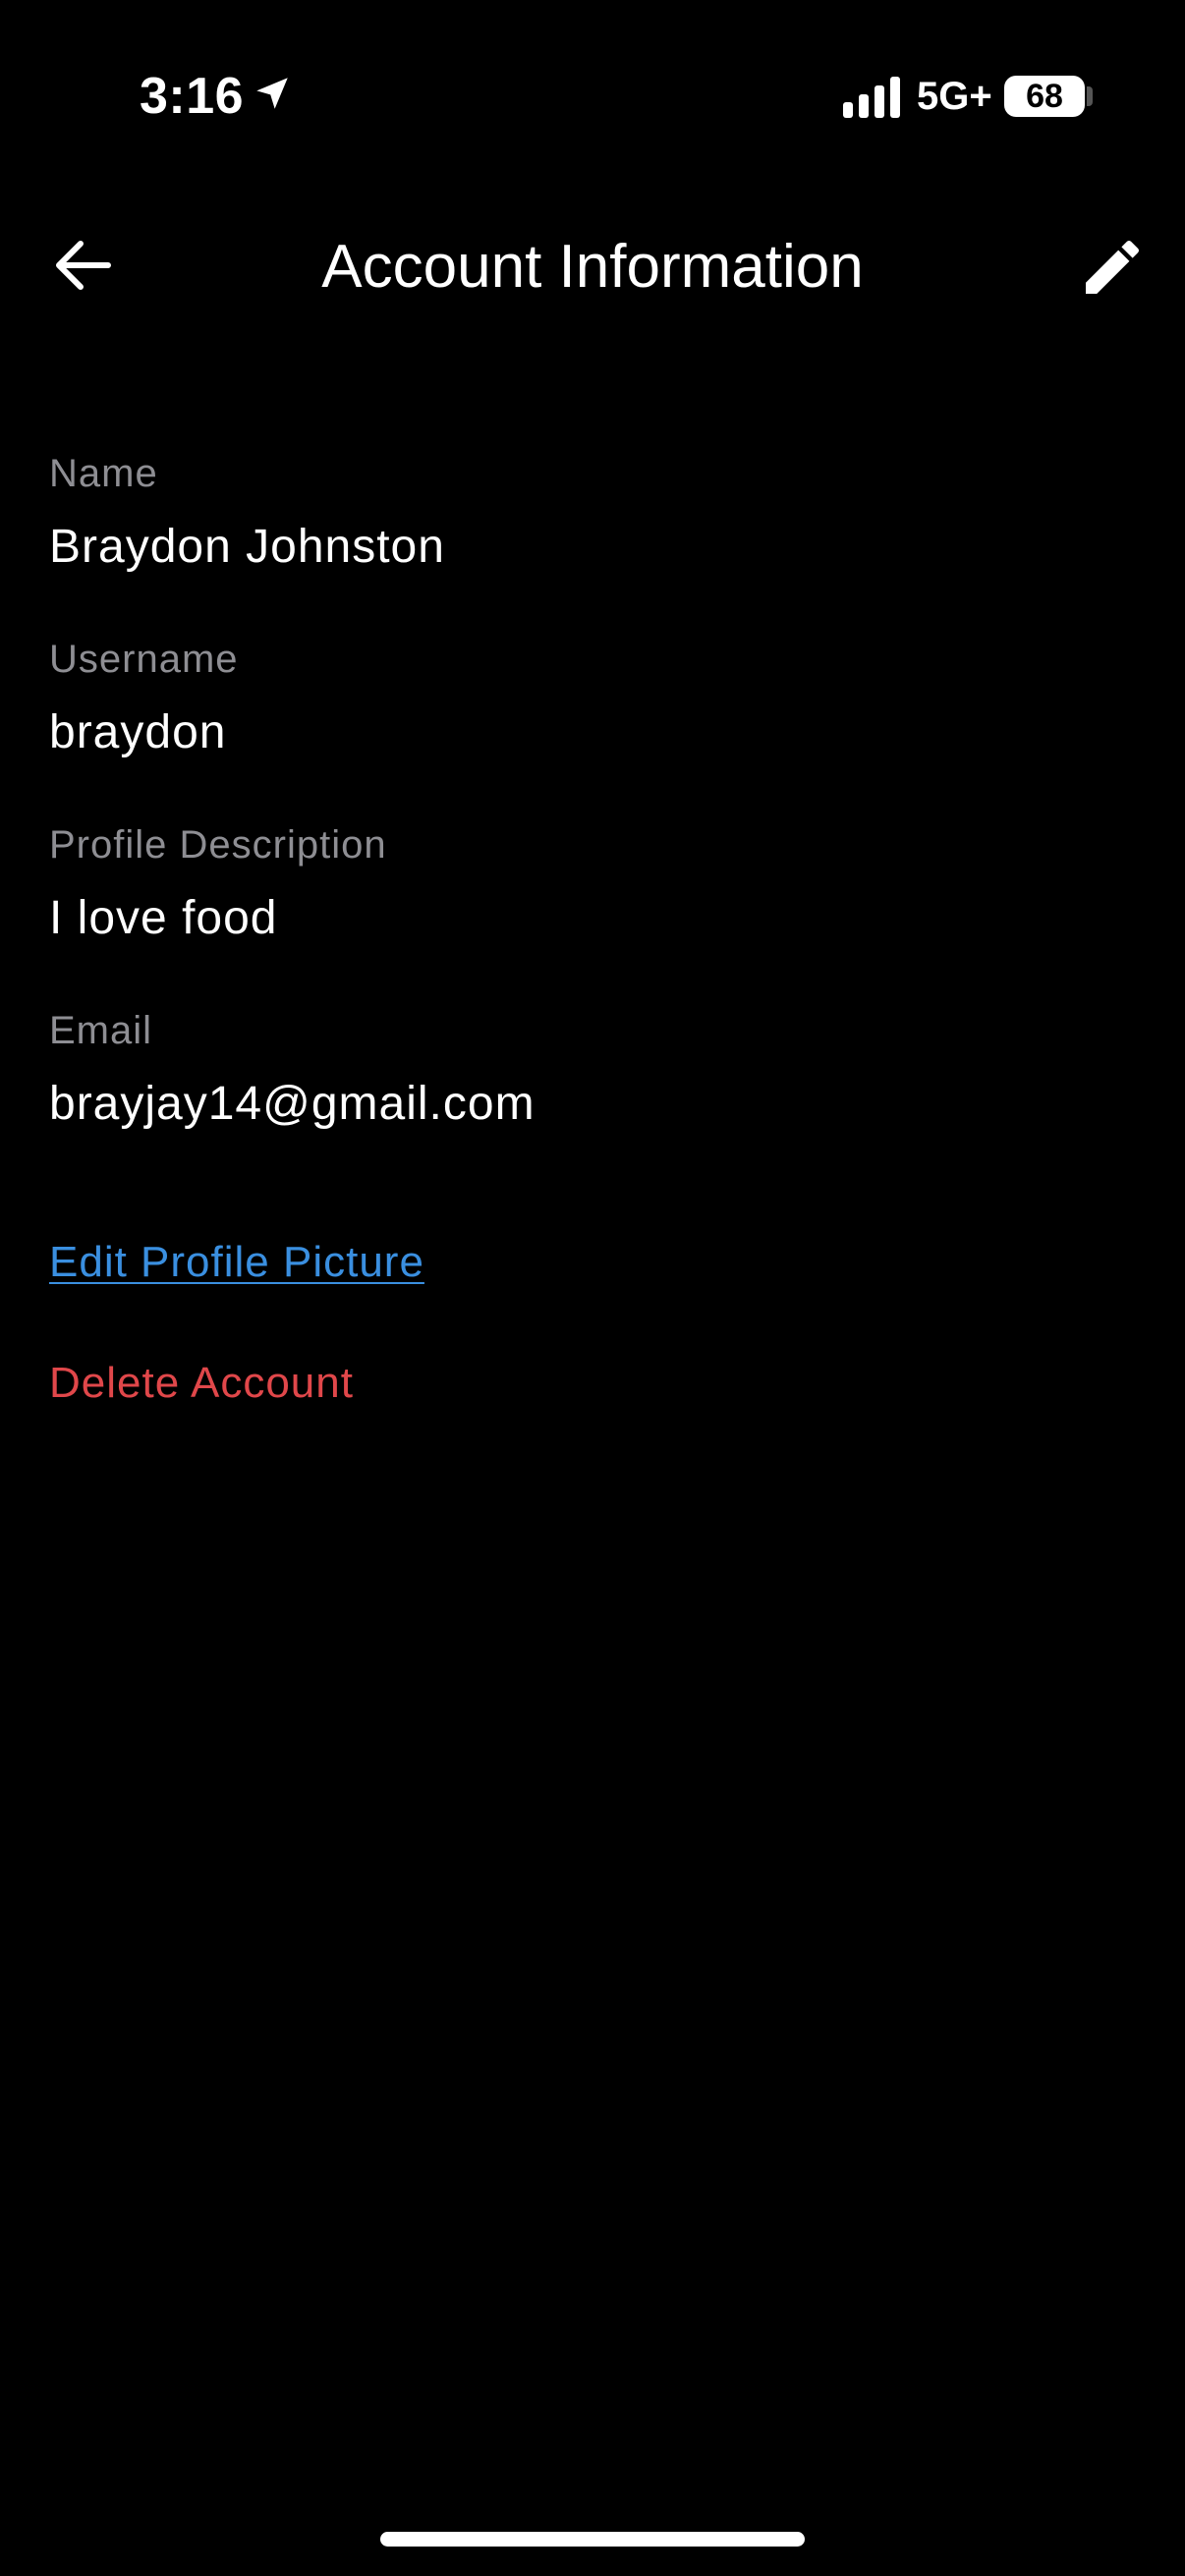 This screenshot has width=1185, height=2576. What do you see at coordinates (144, 659) in the screenshot?
I see `field-label: Username` at bounding box center [144, 659].